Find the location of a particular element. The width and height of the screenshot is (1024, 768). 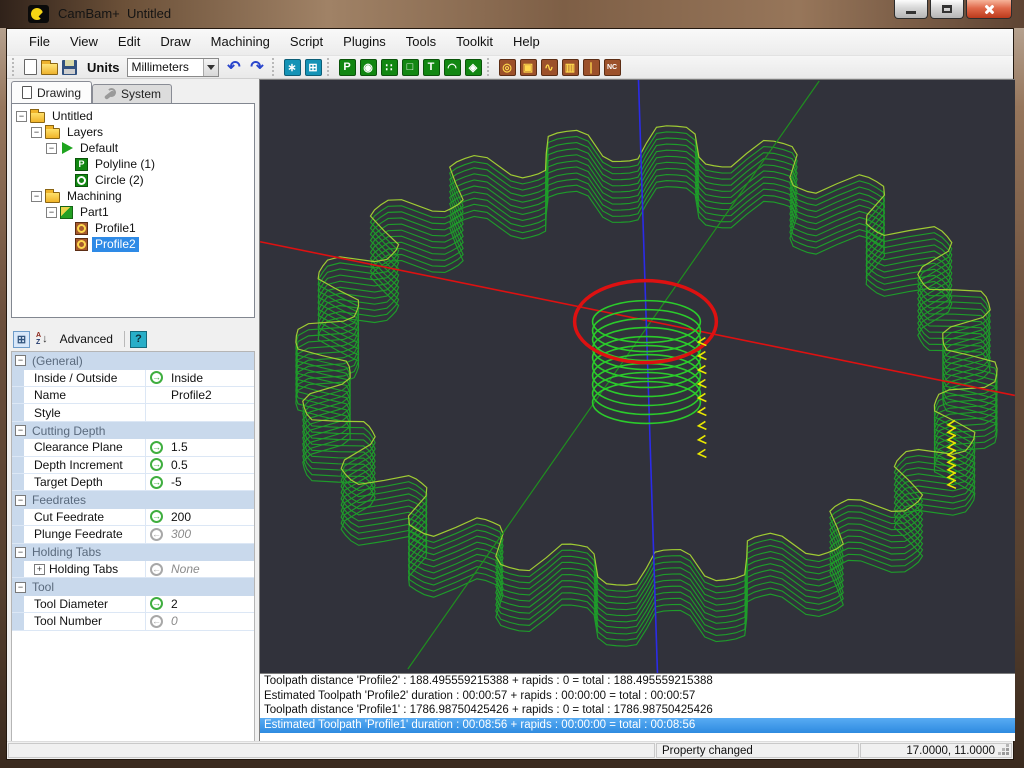

property-value: -5 is located at coordinates (210, 482).